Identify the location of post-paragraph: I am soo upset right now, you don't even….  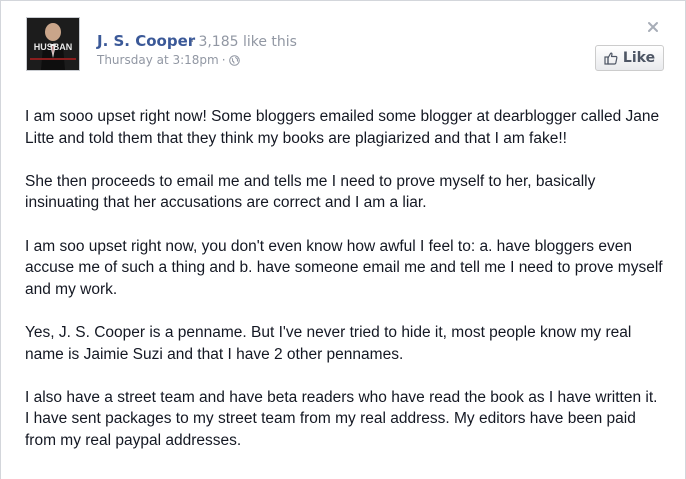
(344, 267).